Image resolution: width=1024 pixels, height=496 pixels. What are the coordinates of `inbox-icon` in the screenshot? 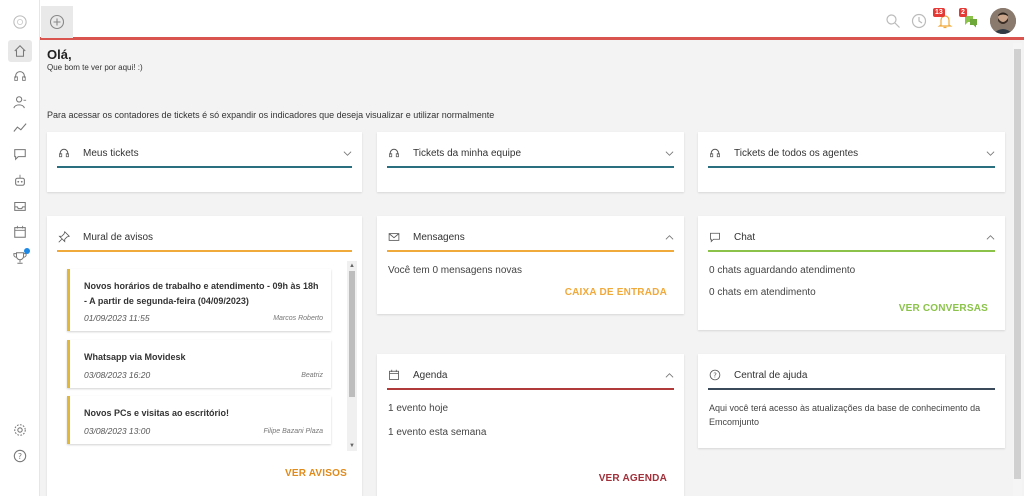 It's located at (20, 206).